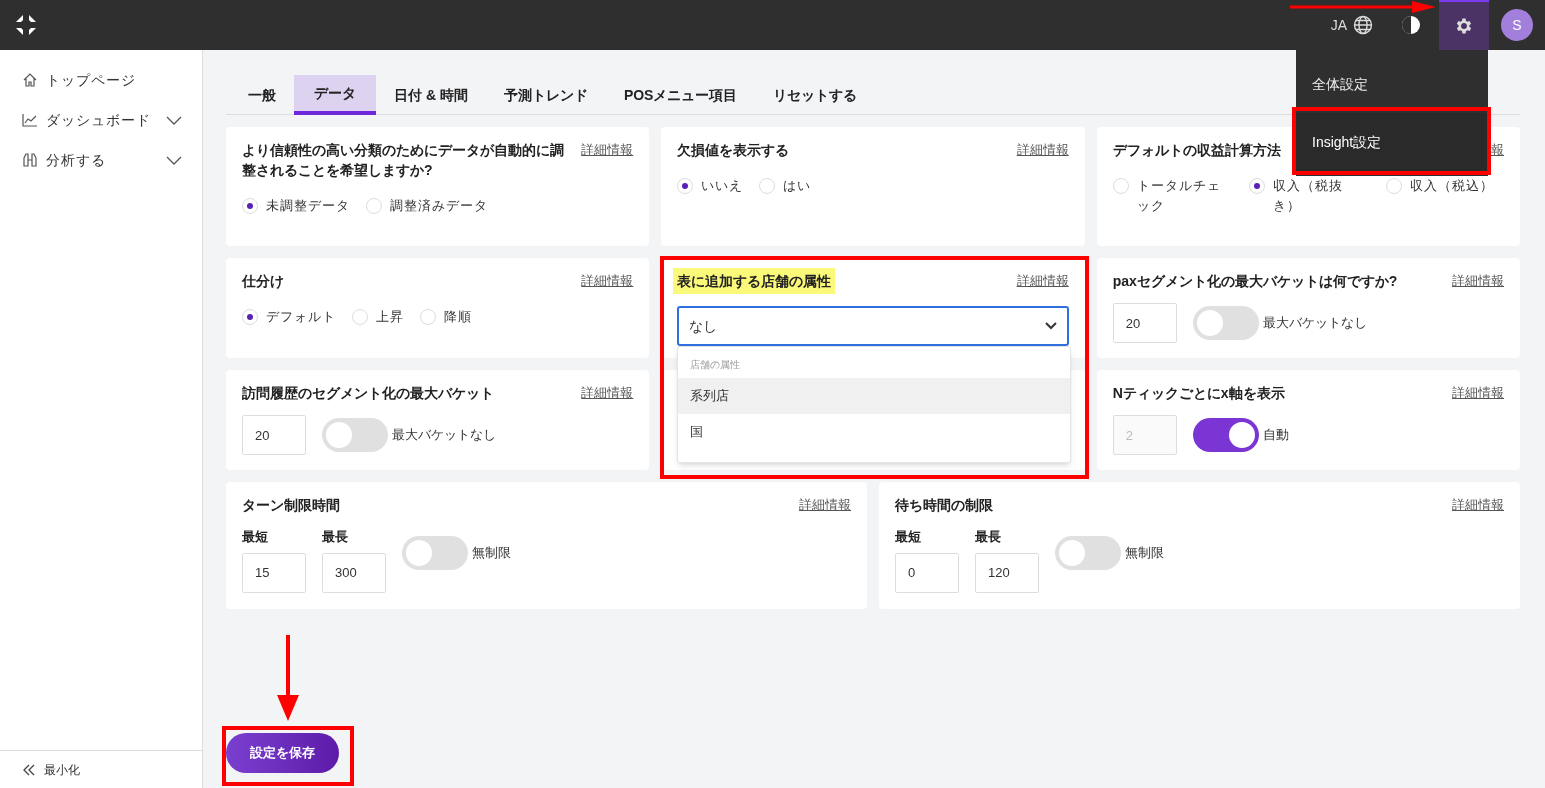 Image resolution: width=1545 pixels, height=788 pixels. Describe the element at coordinates (101, 80) in the screenshot. I see `sidebar-item: トップページ` at that location.